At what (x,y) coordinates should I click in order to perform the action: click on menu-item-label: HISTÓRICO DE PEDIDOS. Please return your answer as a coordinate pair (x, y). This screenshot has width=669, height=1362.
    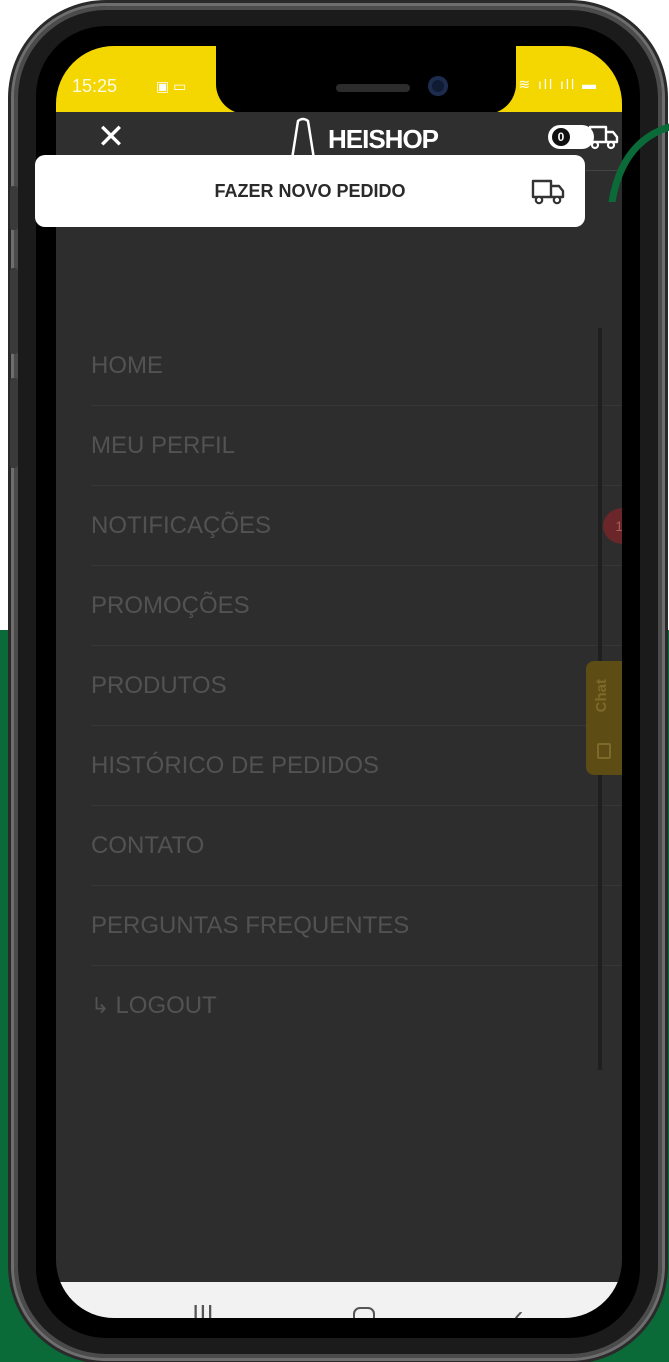
    Looking at the image, I should click on (235, 765).